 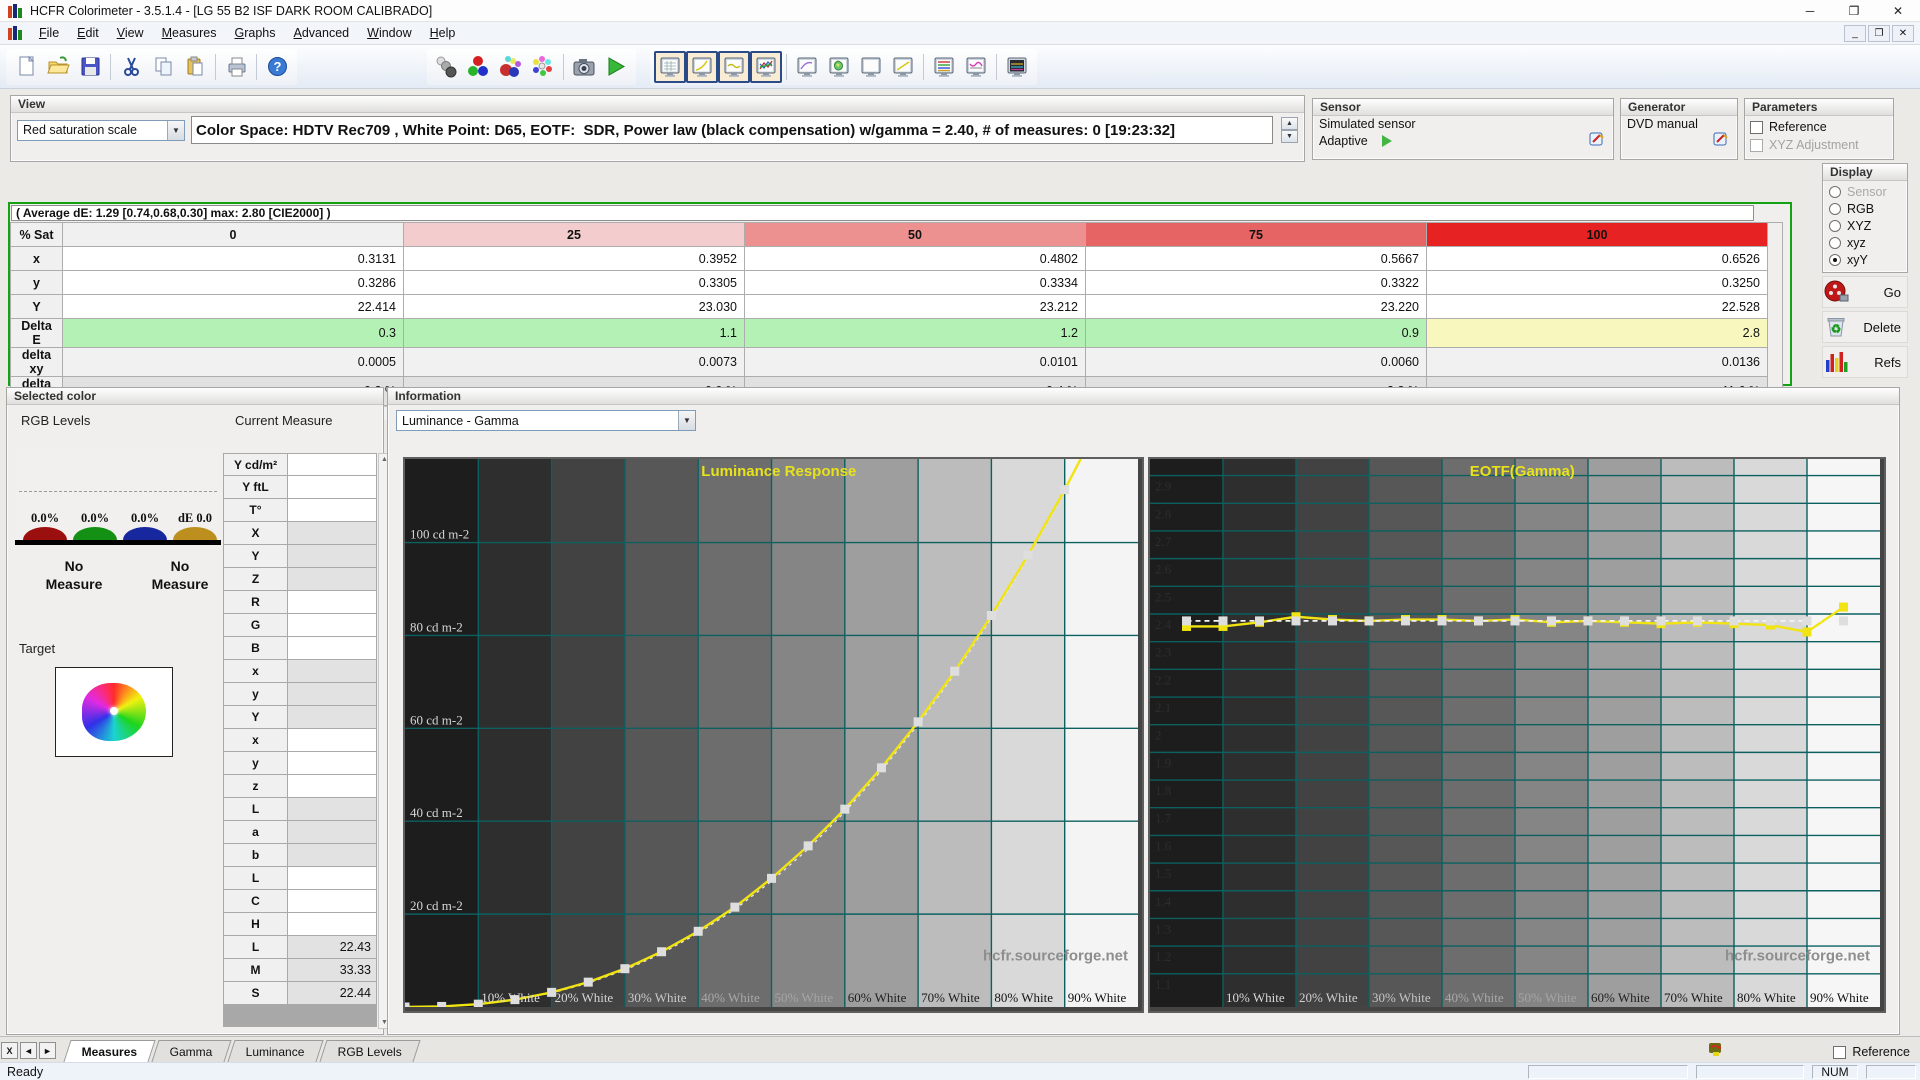 I want to click on cell-Delta-E-100: 2.8, so click(x=1597, y=333).